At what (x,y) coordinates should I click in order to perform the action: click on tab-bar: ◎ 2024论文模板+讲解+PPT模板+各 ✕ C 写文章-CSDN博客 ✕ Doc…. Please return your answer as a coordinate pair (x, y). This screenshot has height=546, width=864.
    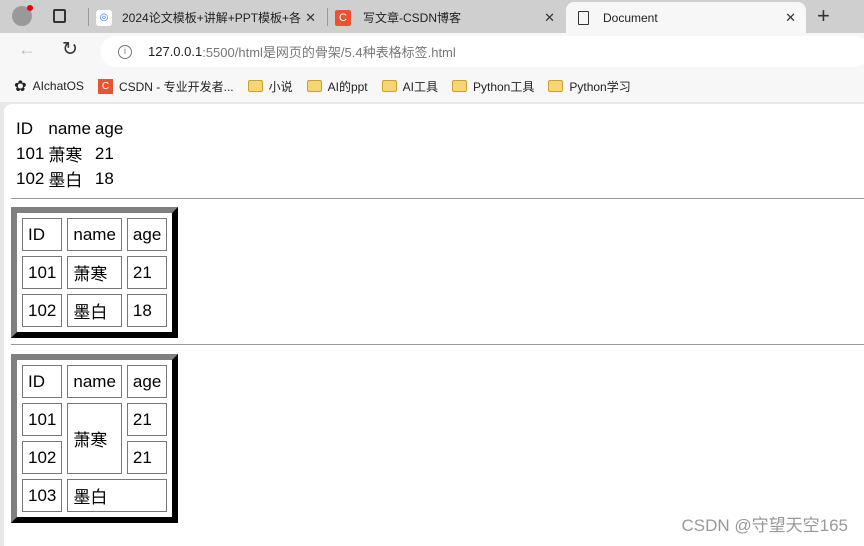
    Looking at the image, I should click on (432, 16).